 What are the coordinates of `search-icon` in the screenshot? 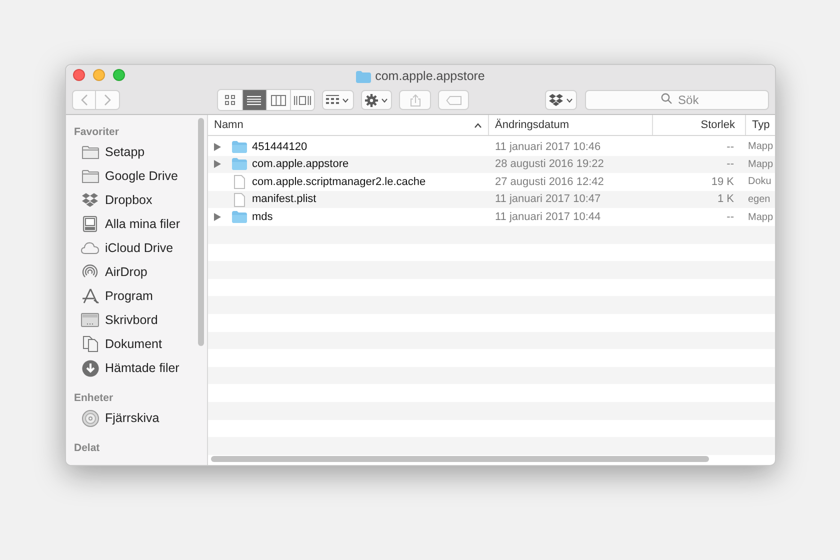 It's located at (666, 98).